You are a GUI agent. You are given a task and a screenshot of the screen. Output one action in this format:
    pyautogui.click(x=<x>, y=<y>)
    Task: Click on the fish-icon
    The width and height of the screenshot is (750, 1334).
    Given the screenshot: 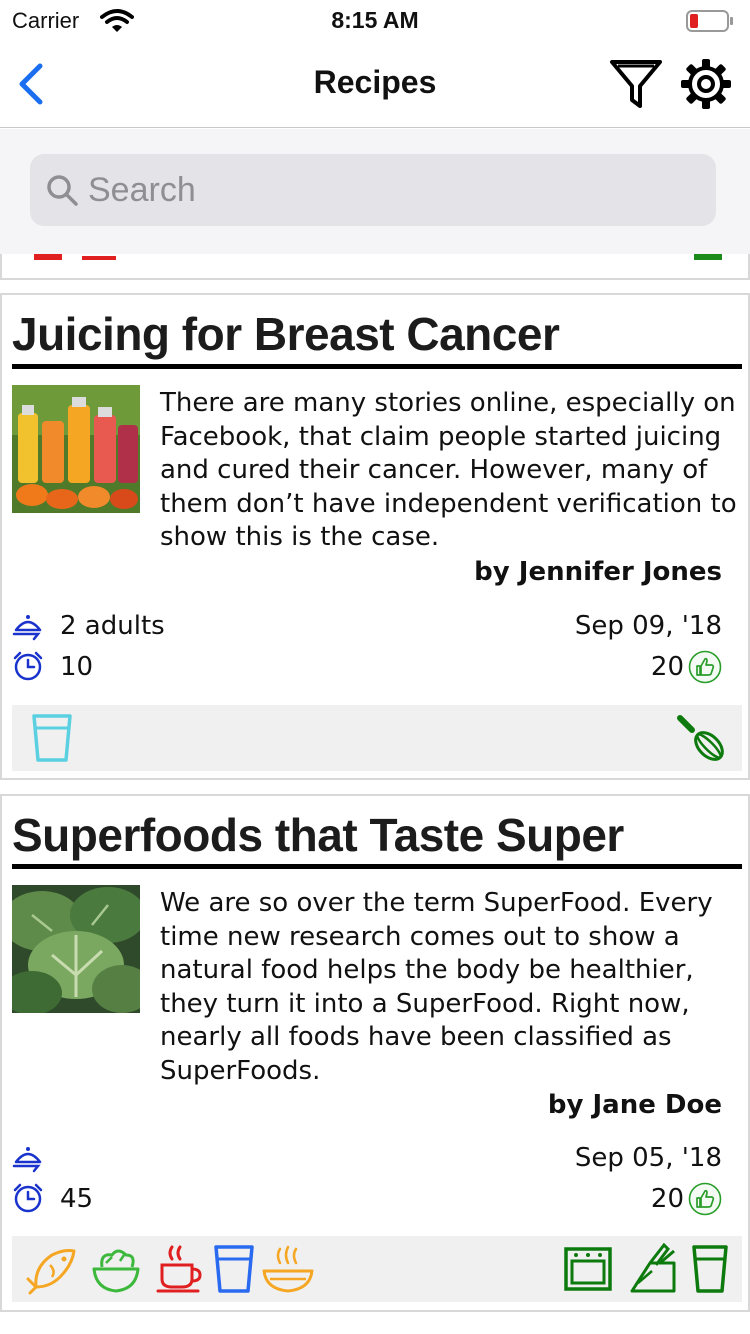 What is the action you would take?
    pyautogui.click(x=52, y=1269)
    